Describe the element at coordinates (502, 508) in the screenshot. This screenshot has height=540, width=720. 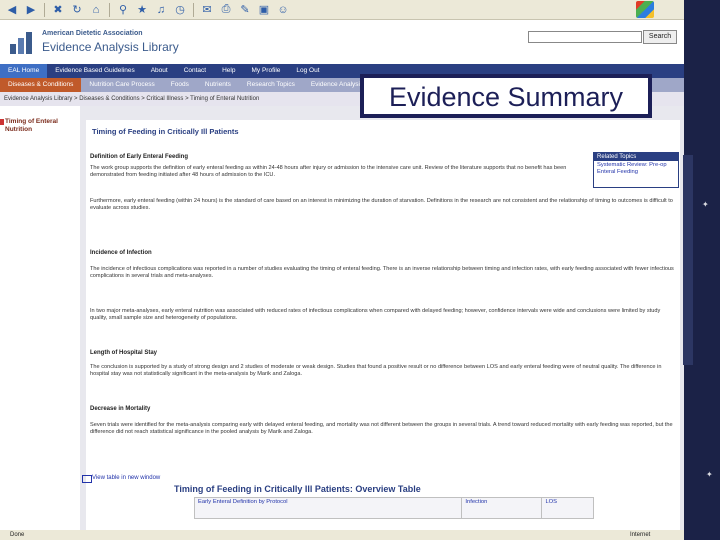
I see `table-header-cell: Infection` at that location.